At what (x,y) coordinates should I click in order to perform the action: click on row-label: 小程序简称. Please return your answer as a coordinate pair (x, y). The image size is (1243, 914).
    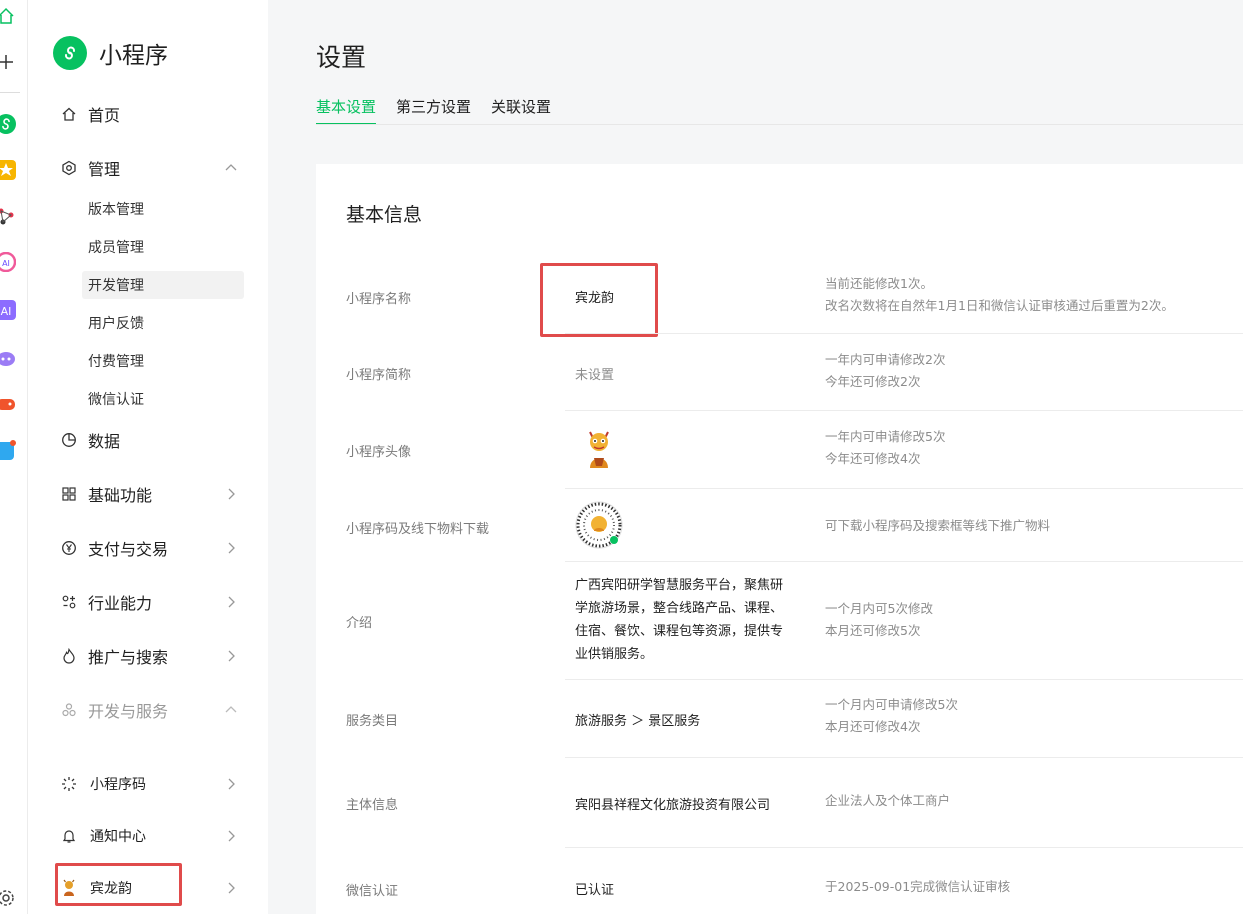
    Looking at the image, I should click on (379, 375).